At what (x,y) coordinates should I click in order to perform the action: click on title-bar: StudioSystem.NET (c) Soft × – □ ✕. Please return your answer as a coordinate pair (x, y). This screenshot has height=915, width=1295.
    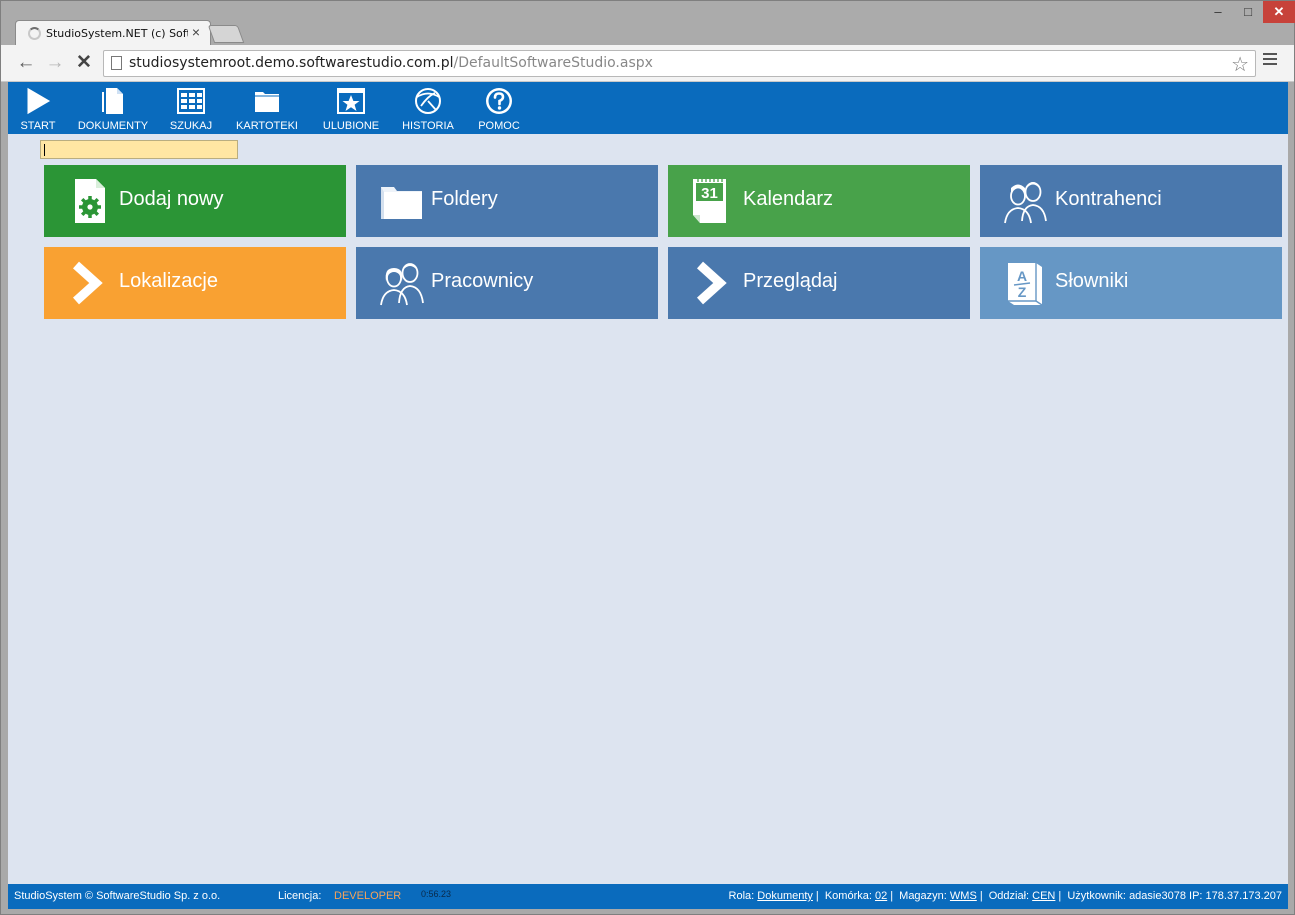
    Looking at the image, I should click on (648, 23).